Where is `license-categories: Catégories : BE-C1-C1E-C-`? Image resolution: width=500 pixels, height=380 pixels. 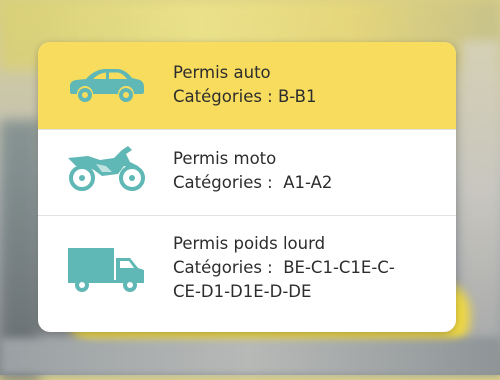
license-categories: Catégories : BE-C1-C1E-C- is located at coordinates (284, 267).